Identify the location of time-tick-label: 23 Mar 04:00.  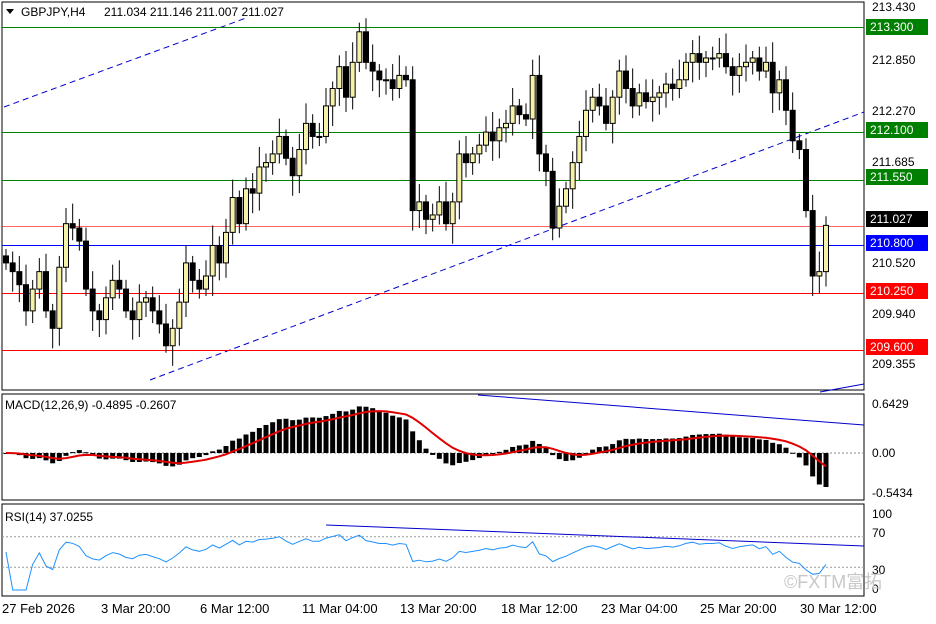
(639, 608).